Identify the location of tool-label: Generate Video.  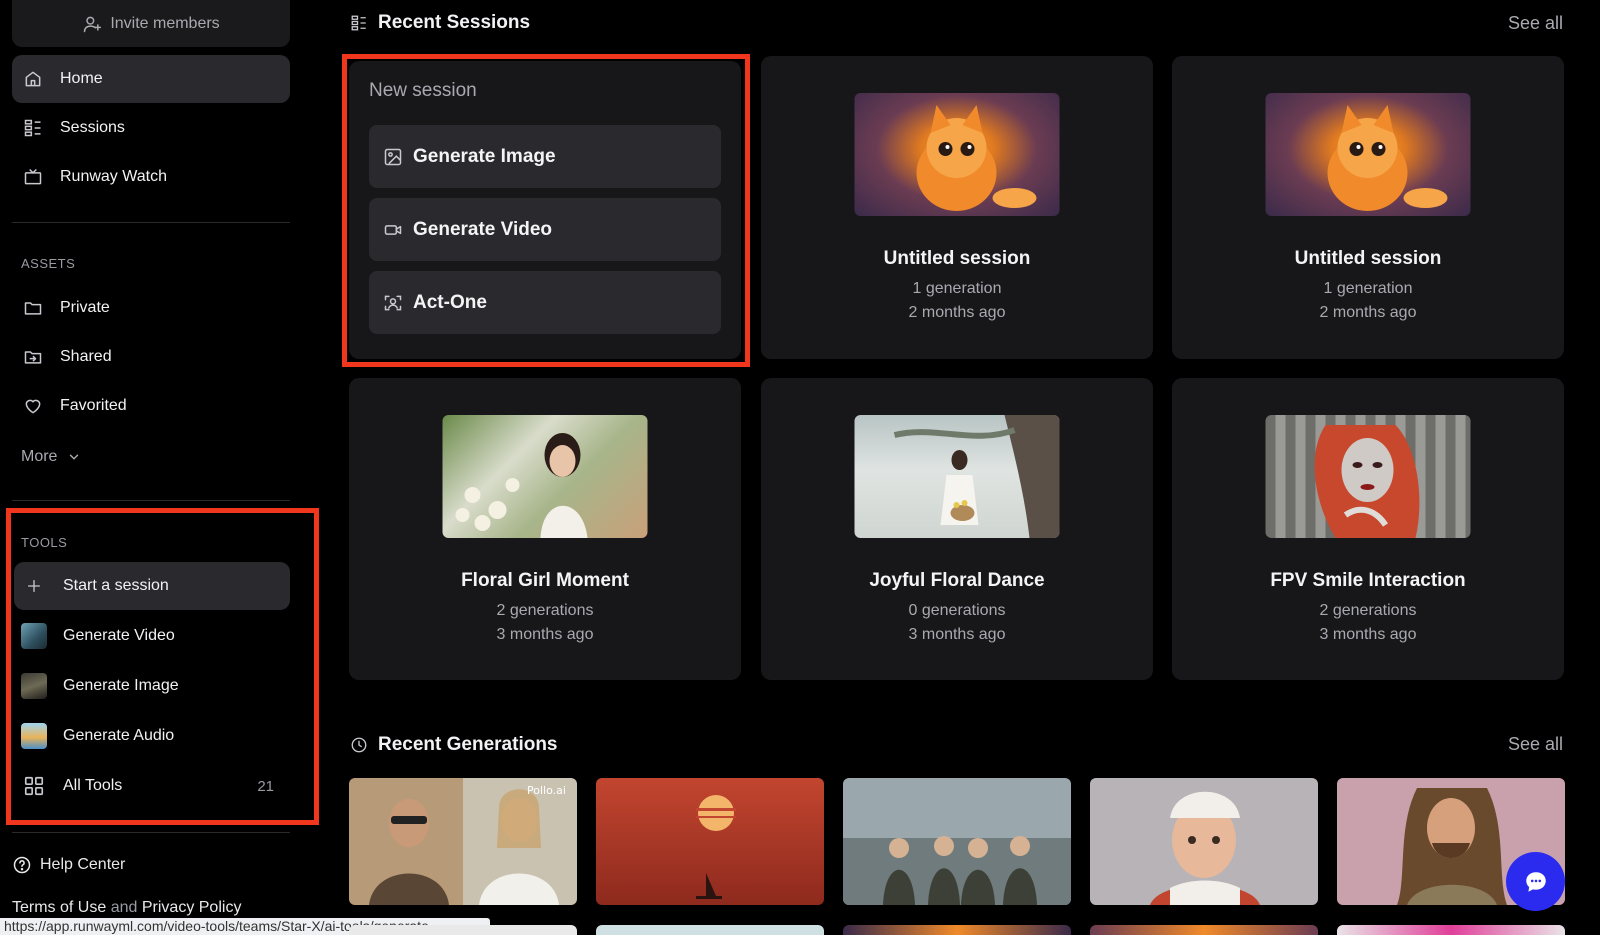
(119, 635).